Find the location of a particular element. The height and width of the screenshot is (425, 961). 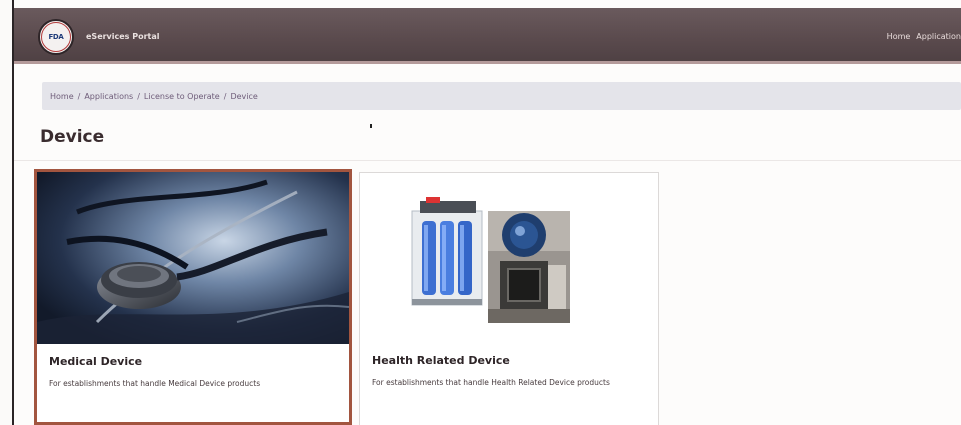

top-nav: Home Application is located at coordinates (924, 36).